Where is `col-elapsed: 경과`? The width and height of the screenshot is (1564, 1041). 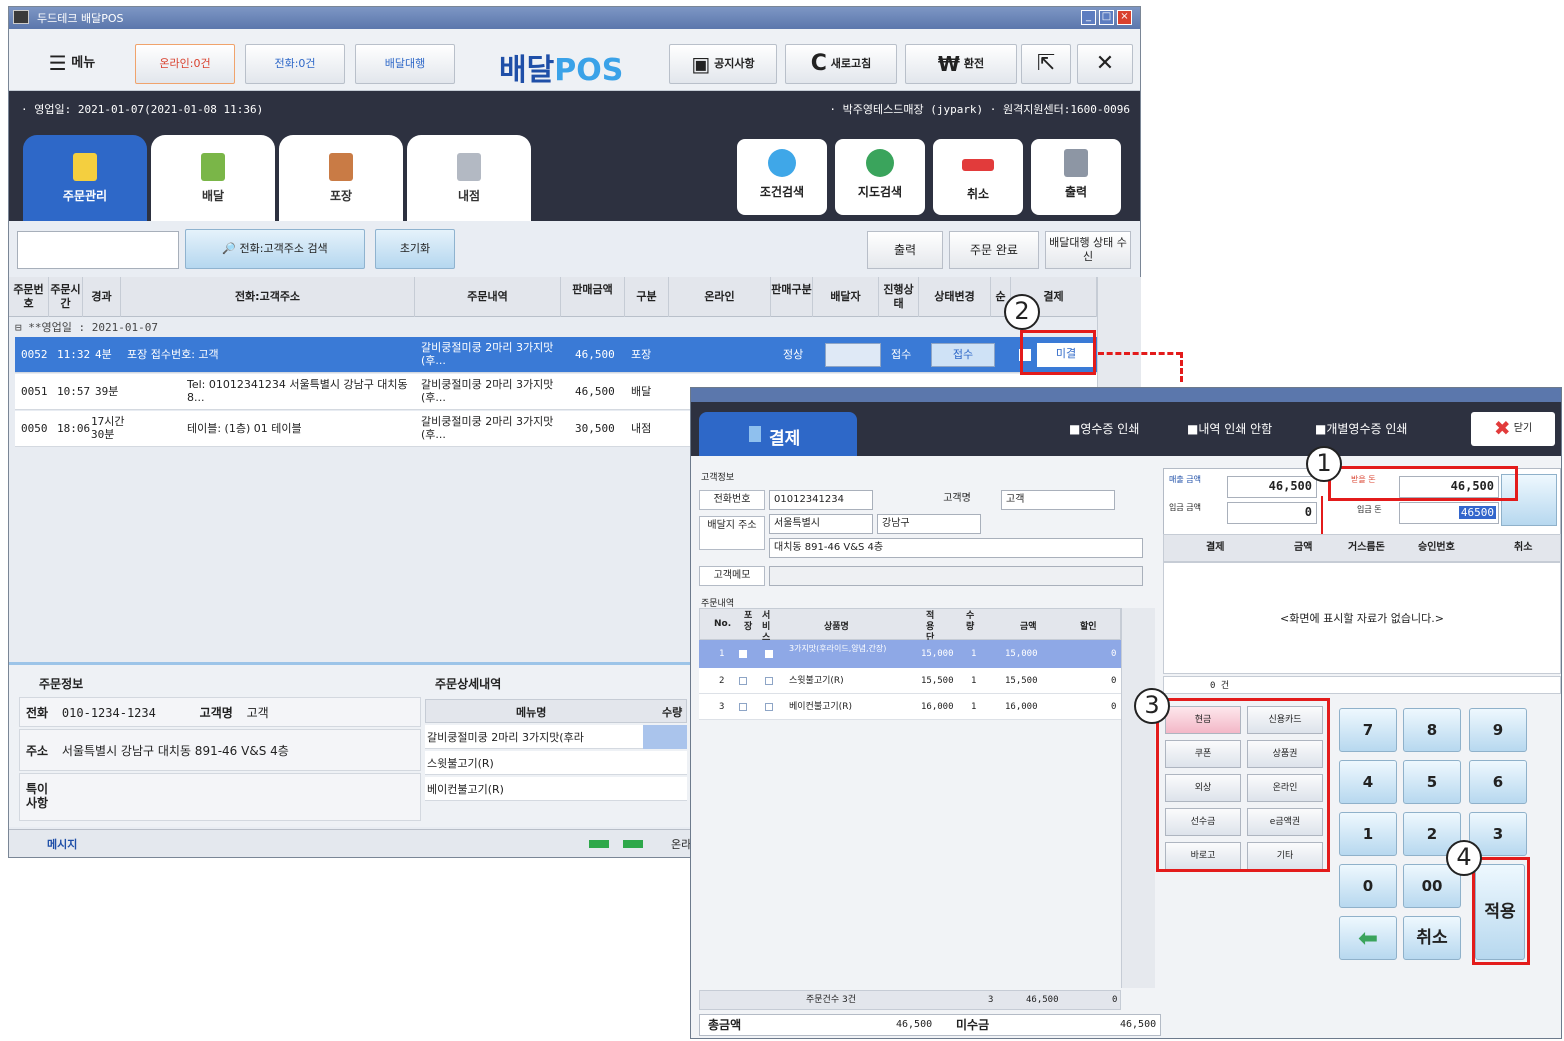 col-elapsed: 경과 is located at coordinates (102, 297).